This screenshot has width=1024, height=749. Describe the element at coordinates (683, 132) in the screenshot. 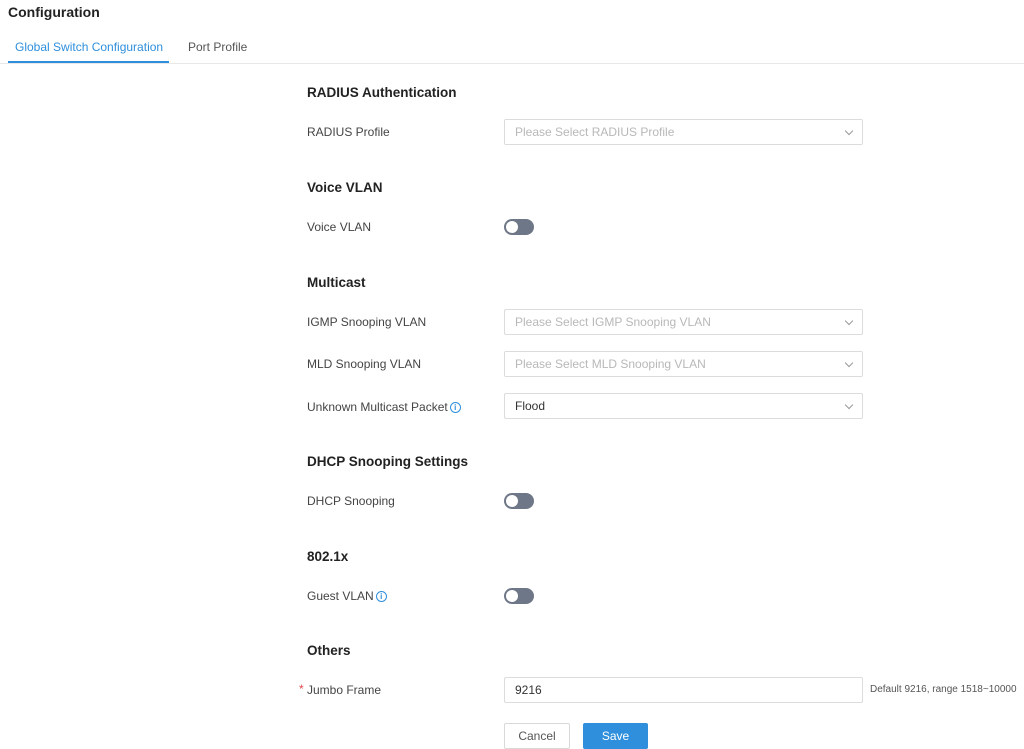

I see `radius-profile-select: Please Select RADIUS Profile` at that location.